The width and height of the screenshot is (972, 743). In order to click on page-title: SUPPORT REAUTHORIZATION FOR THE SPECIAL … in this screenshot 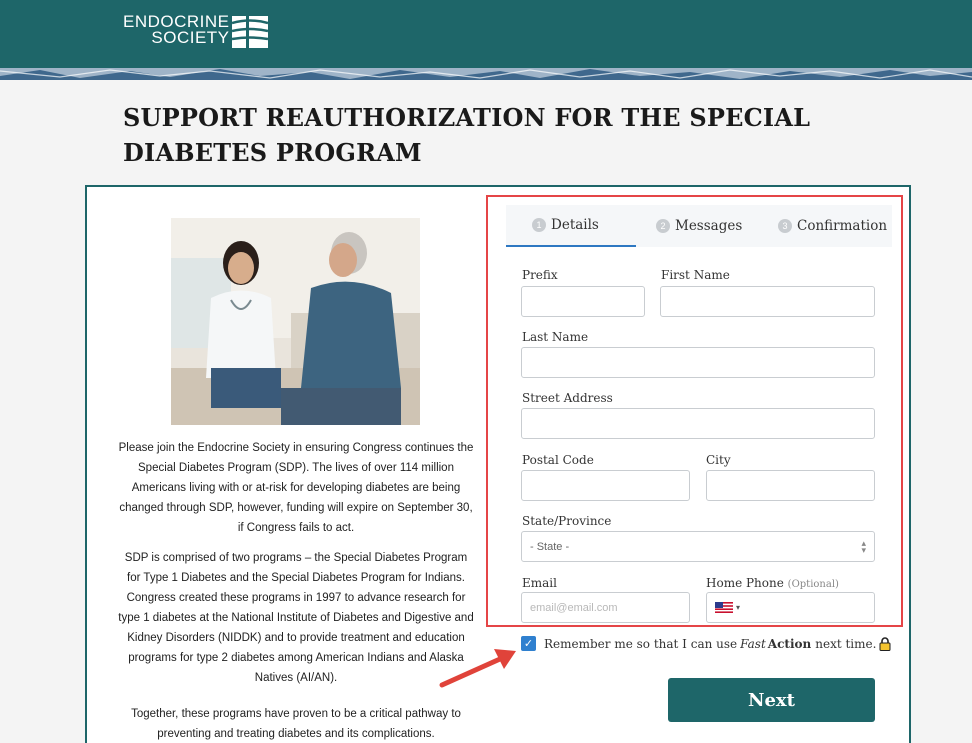, I will do `click(467, 135)`.